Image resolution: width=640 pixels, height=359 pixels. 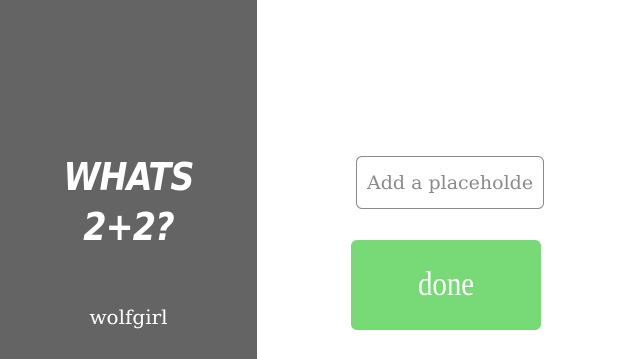 I want to click on done-button-label: done, so click(x=446, y=284).